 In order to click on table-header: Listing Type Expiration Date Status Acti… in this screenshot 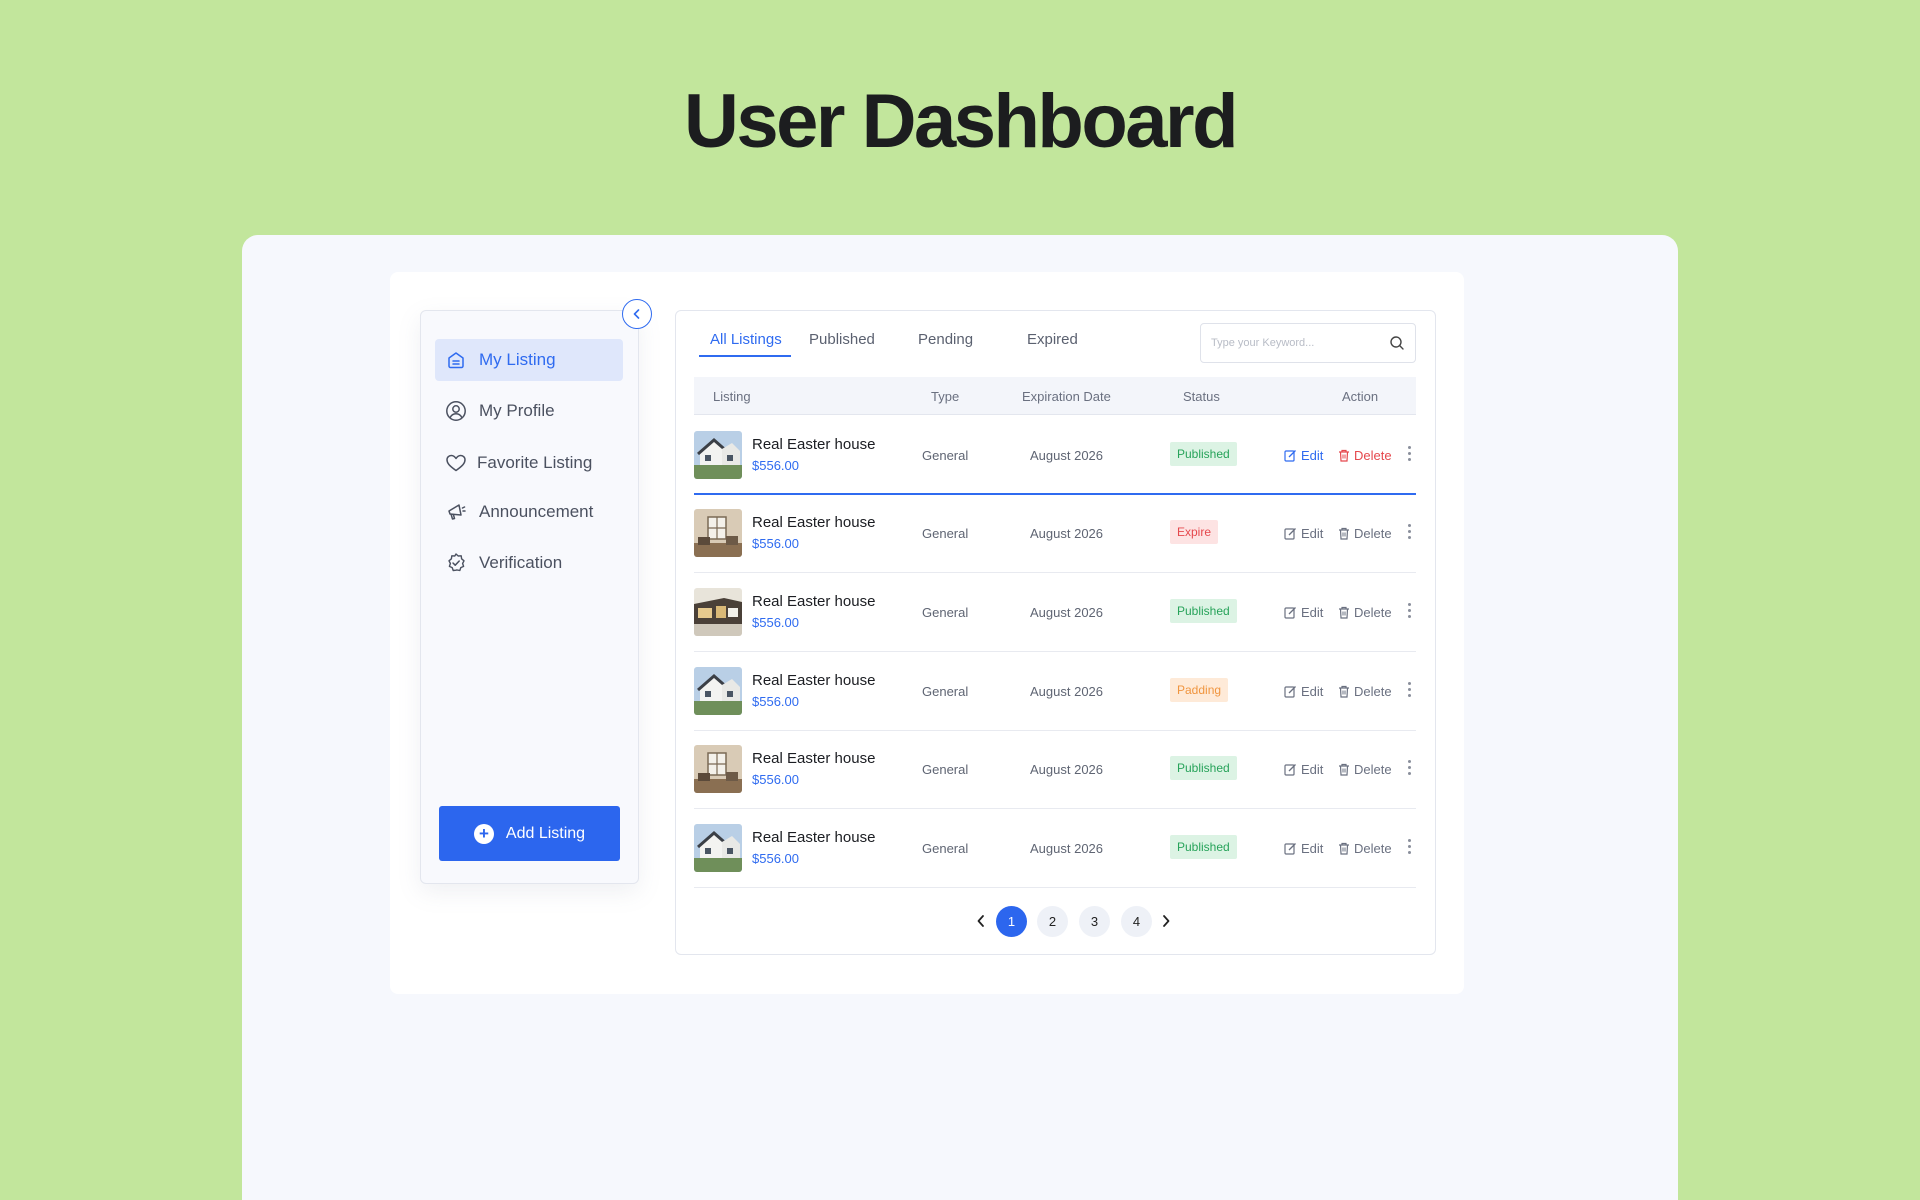, I will do `click(1055, 396)`.